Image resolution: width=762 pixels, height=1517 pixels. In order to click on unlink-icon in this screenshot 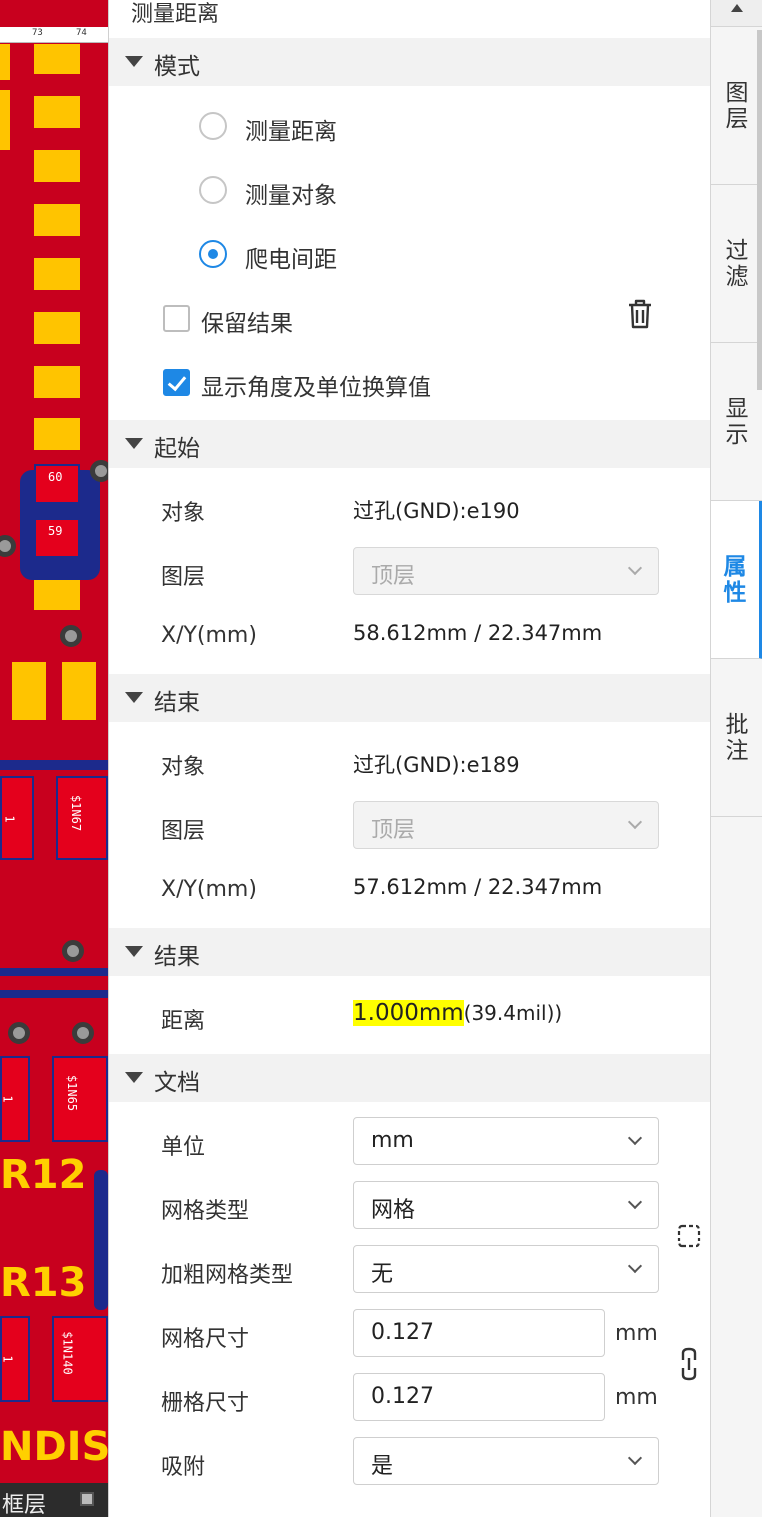, I will do `click(689, 1236)`.